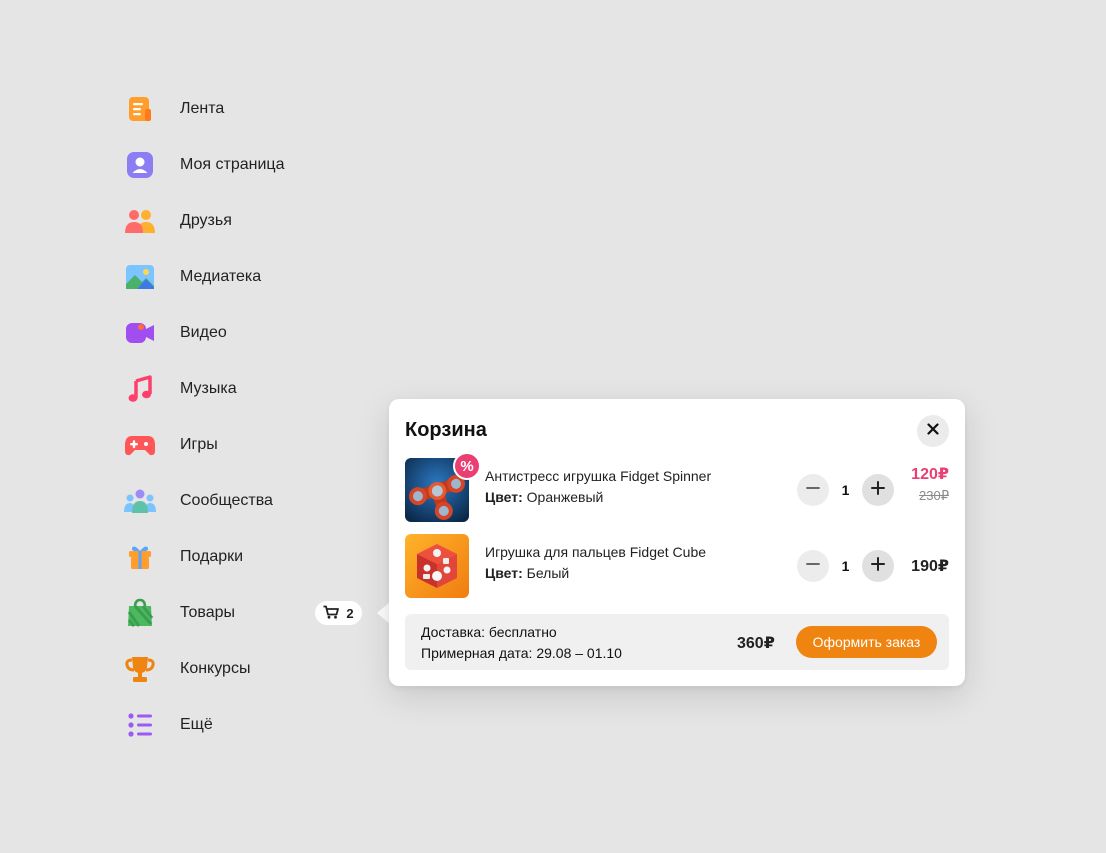 The width and height of the screenshot is (1106, 853). I want to click on discount-badge: %, so click(467, 466).